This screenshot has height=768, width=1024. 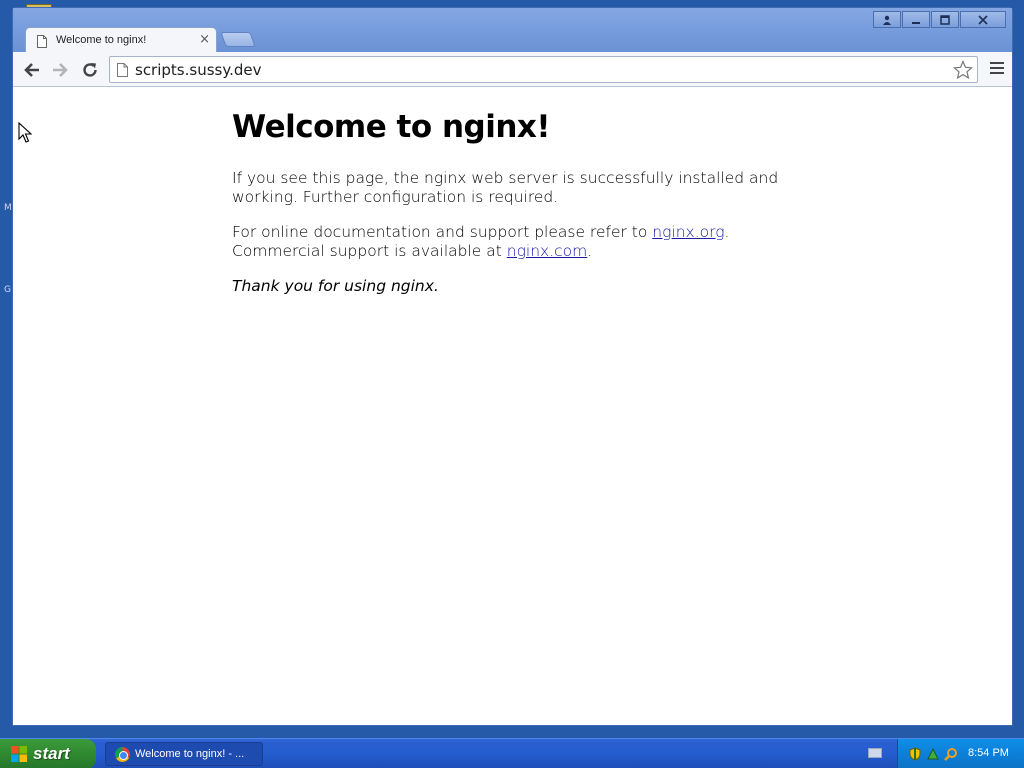 I want to click on keyboard-icon, so click(x=875, y=753).